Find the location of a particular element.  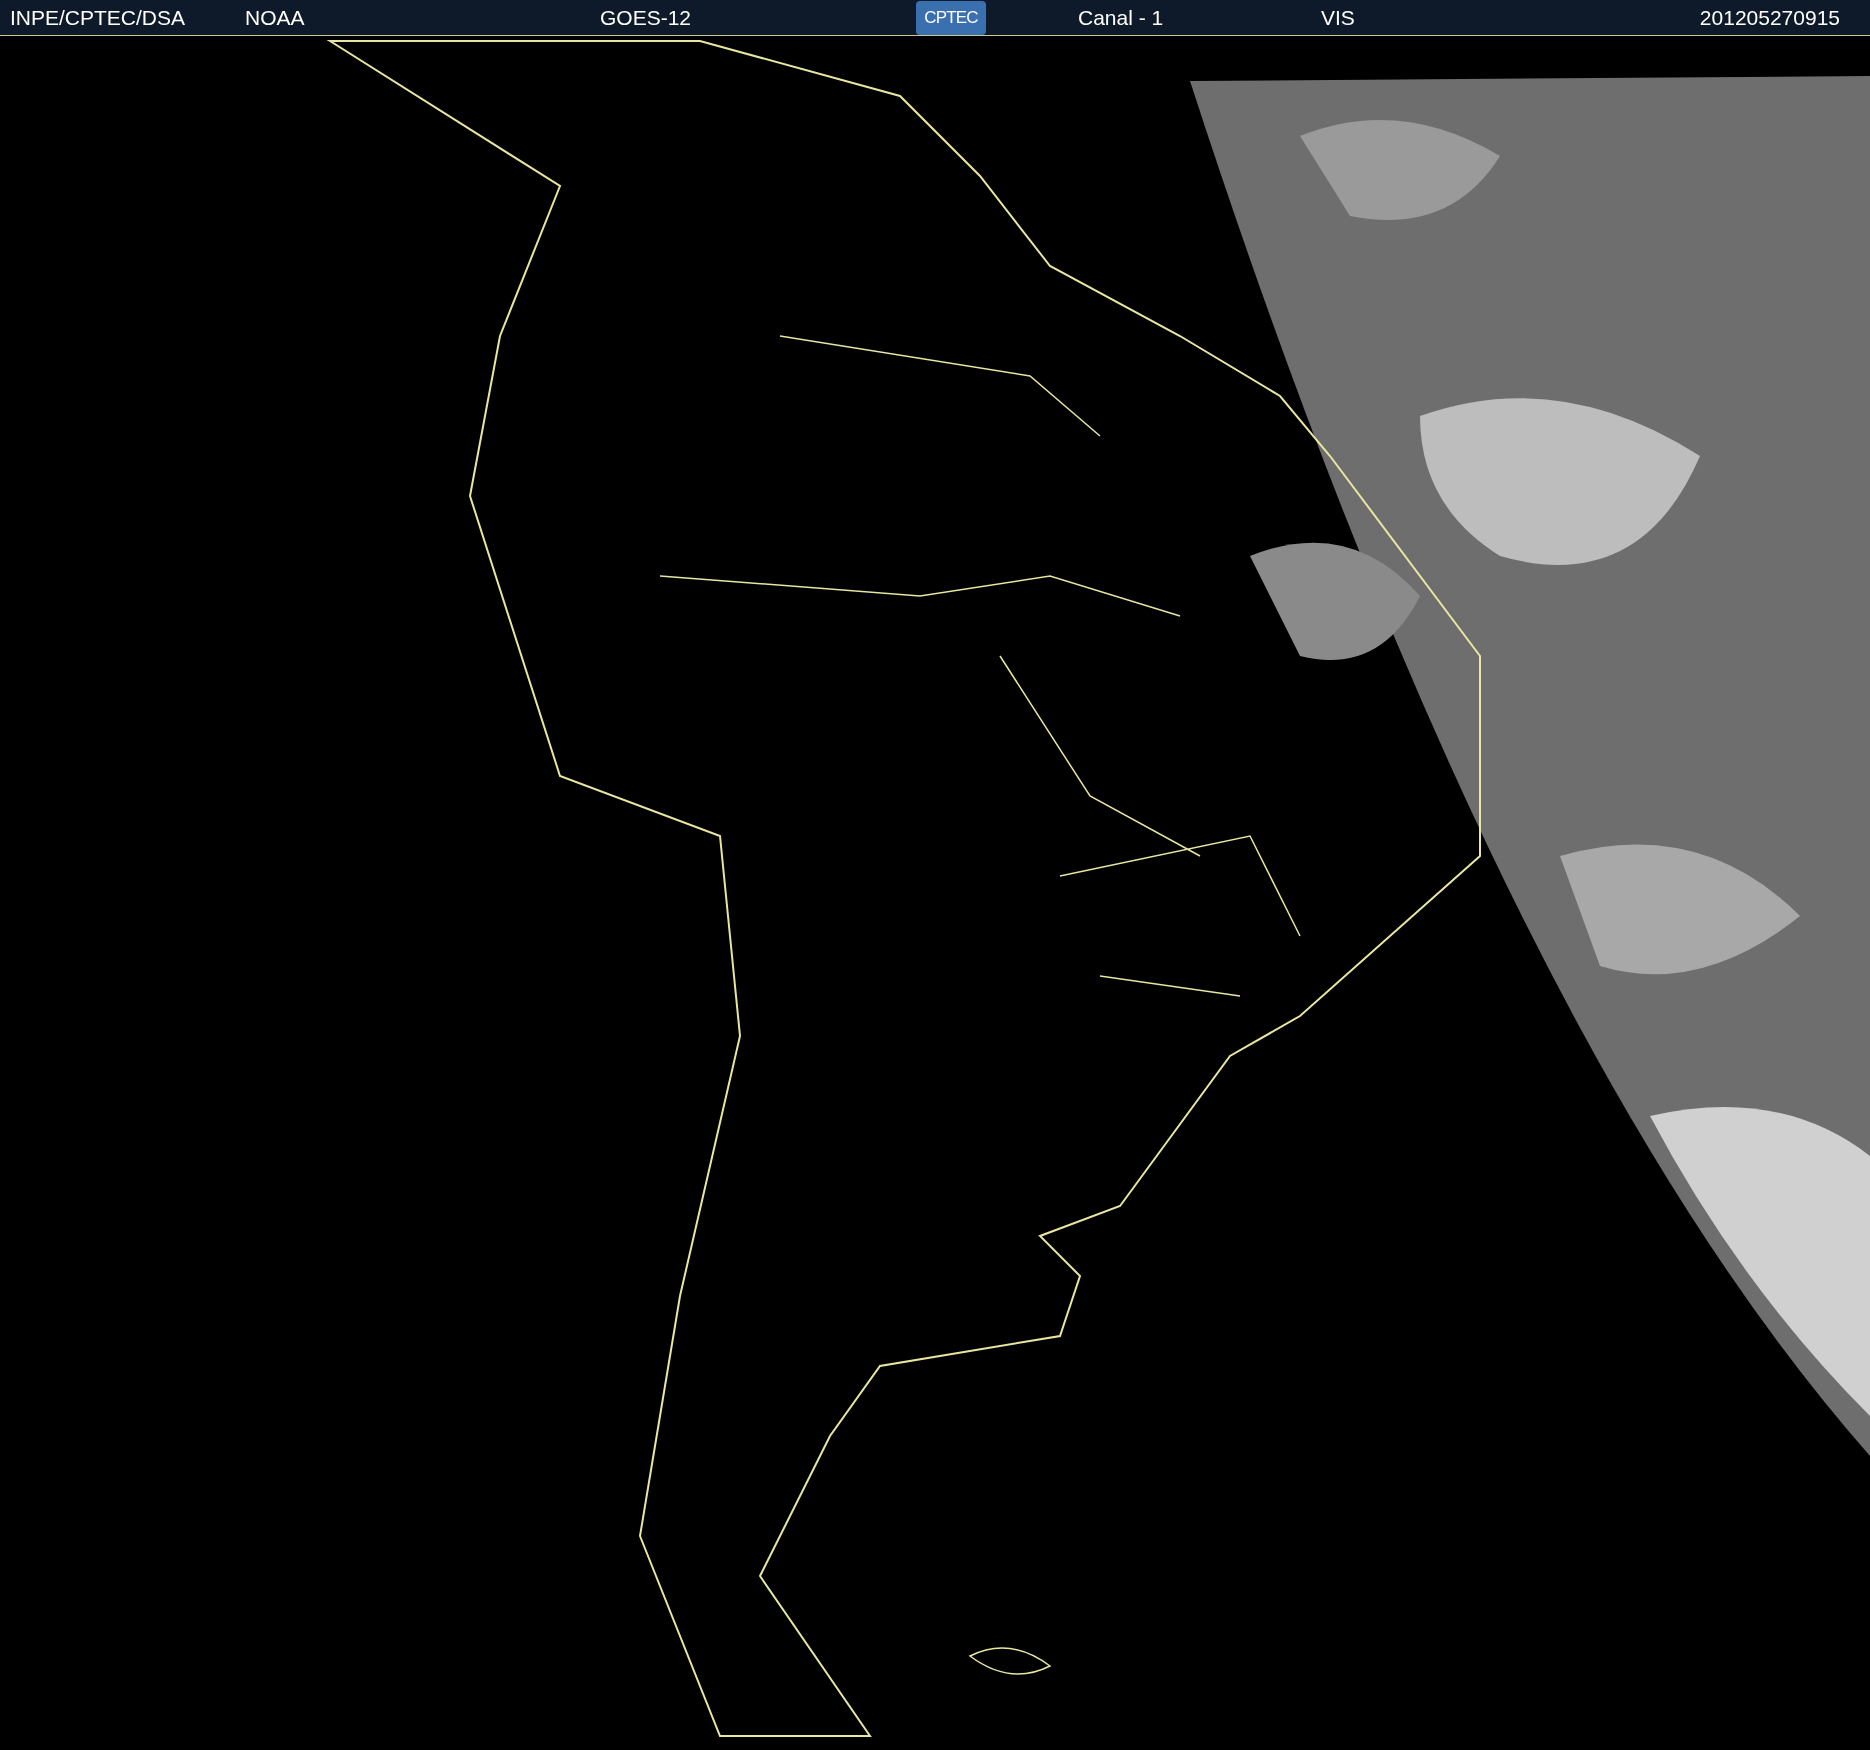

timestamp-label: 201205270915 is located at coordinates (1769, 17).